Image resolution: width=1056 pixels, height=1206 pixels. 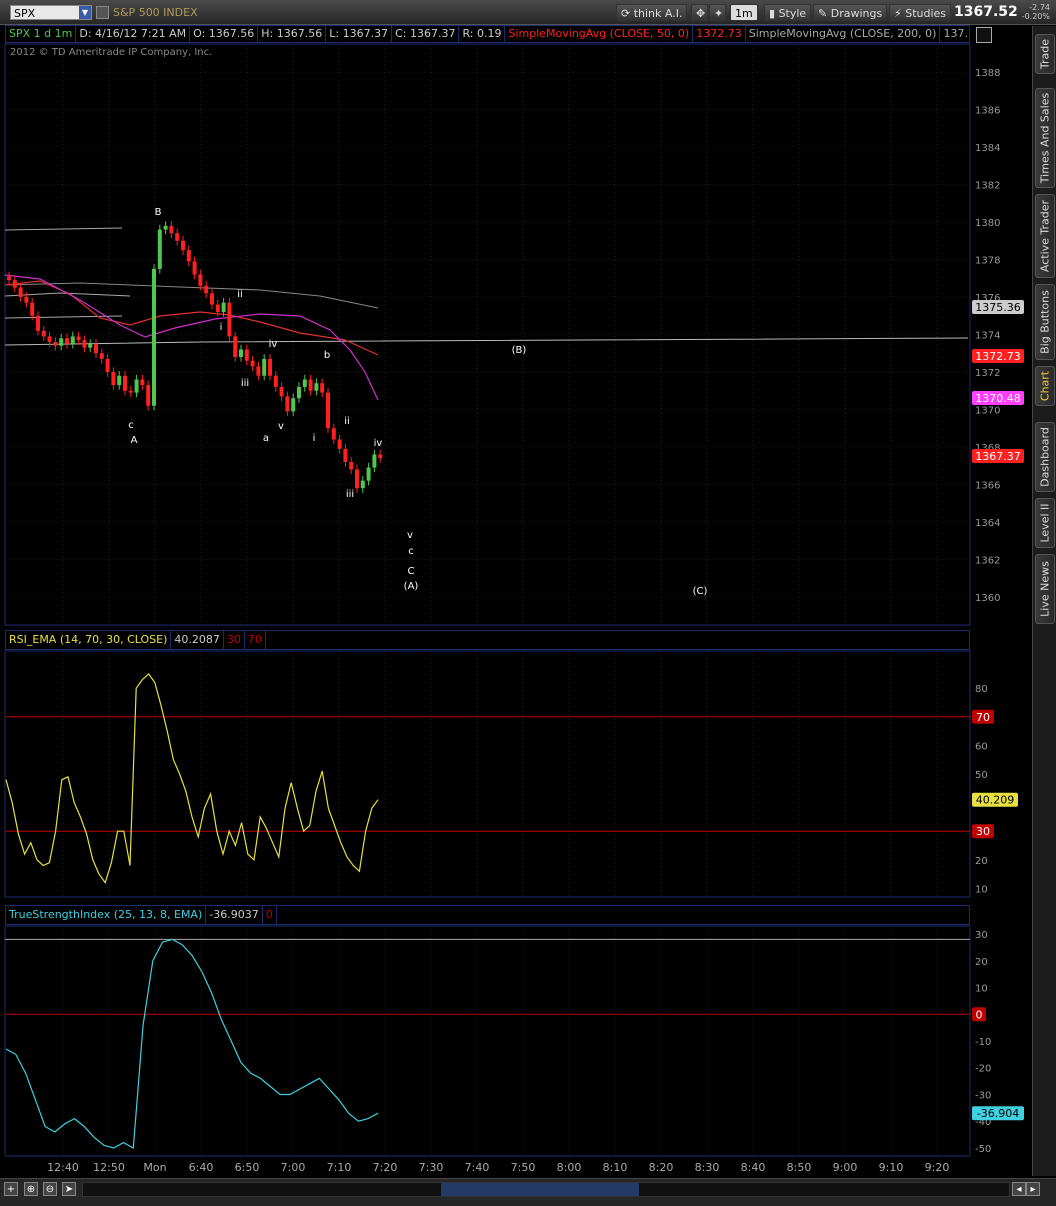 What do you see at coordinates (987, 598) in the screenshot?
I see `y-tick-label: 1360` at bounding box center [987, 598].